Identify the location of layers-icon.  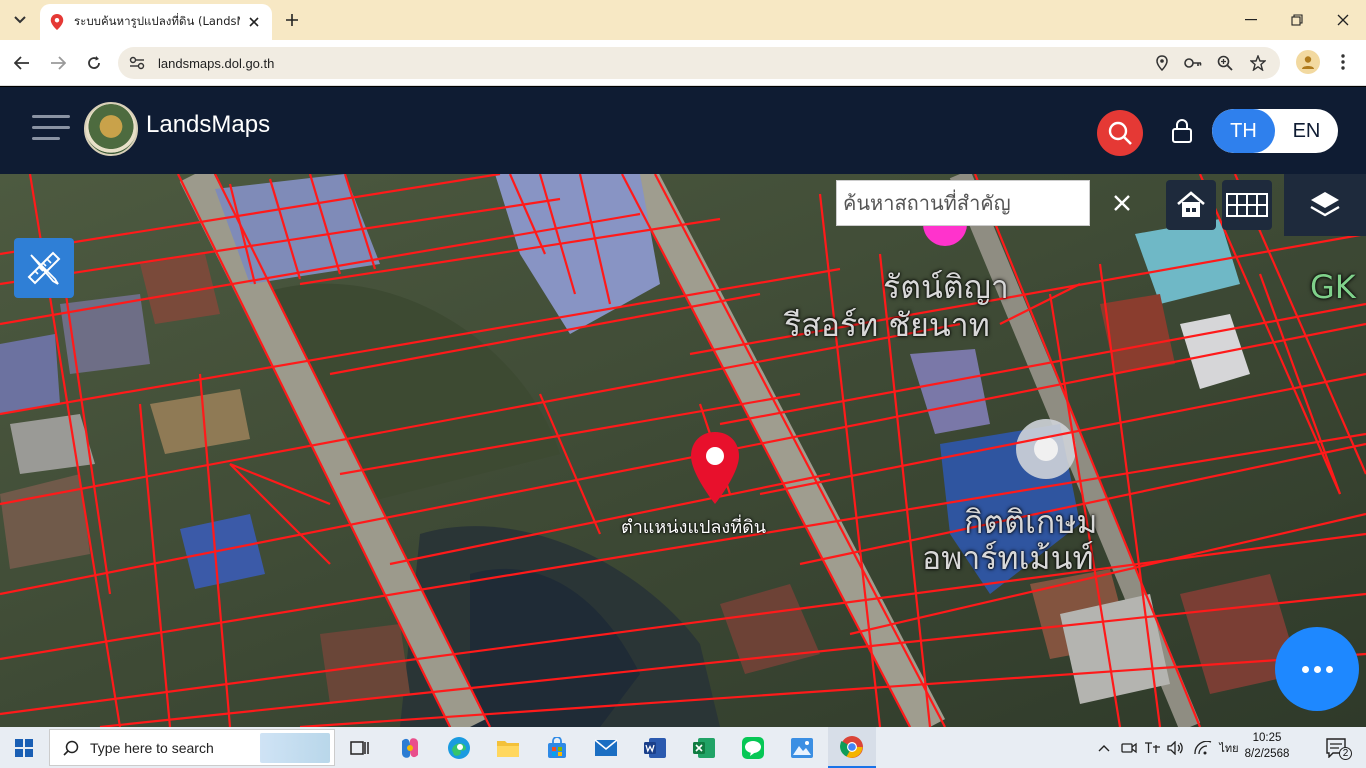
(1325, 204).